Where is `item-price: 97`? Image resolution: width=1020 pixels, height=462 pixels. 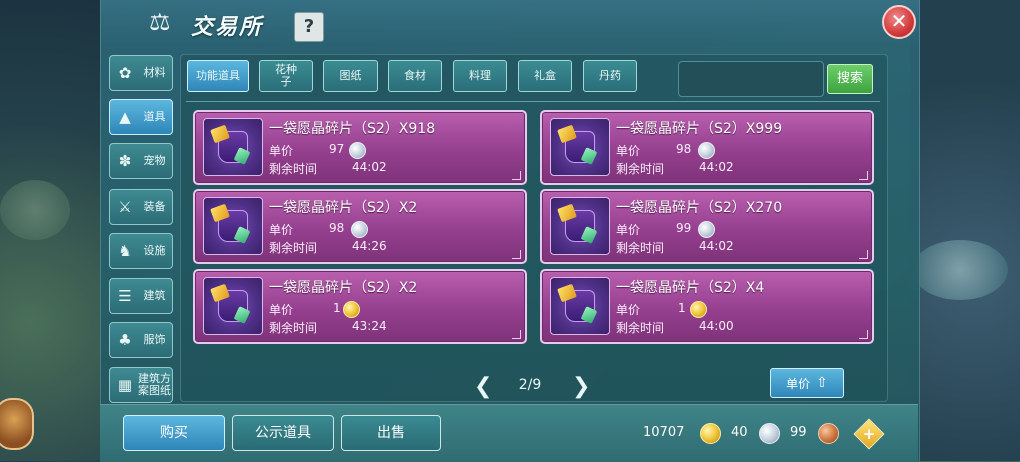
item-price: 97 is located at coordinates (337, 149).